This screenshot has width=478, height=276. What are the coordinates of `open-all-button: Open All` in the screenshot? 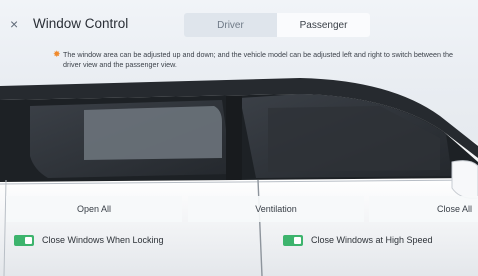 It's located at (94, 209).